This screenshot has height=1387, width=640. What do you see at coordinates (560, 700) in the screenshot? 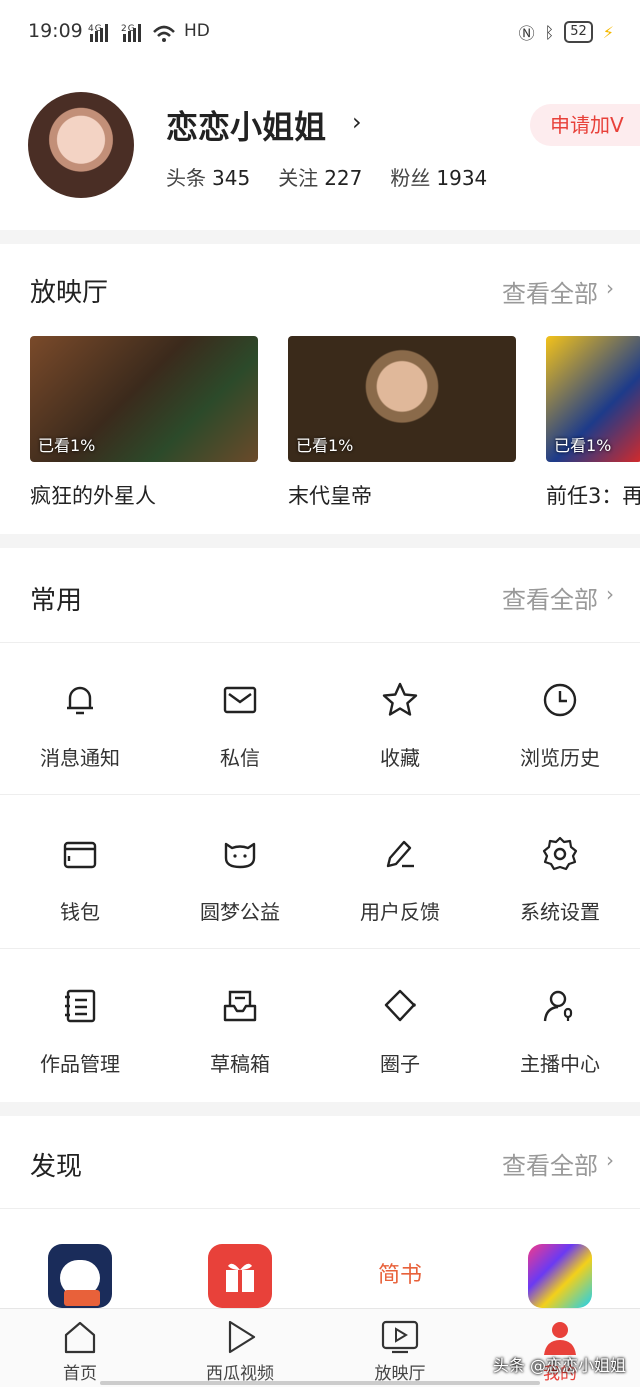
I see `clock-icon` at bounding box center [560, 700].